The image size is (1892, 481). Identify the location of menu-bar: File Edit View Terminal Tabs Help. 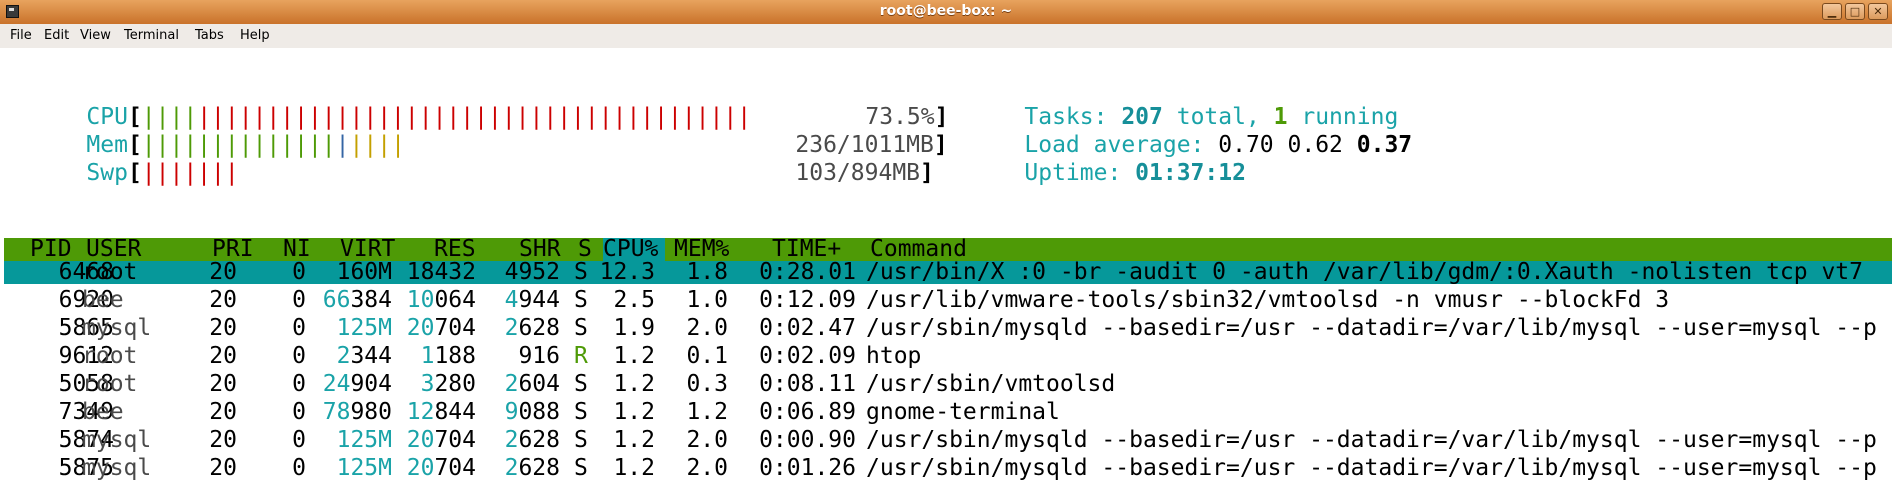
(946, 36).